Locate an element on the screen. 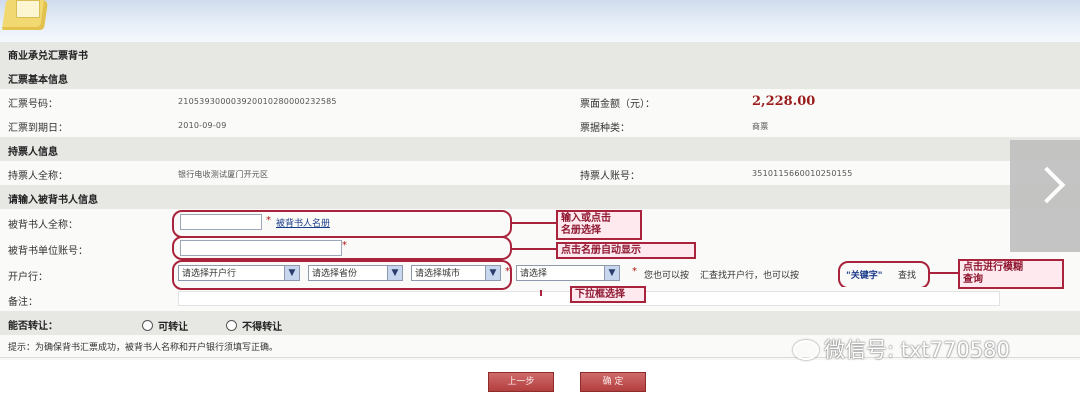  bill-number-label: 汇票号码： is located at coordinates (33, 104).